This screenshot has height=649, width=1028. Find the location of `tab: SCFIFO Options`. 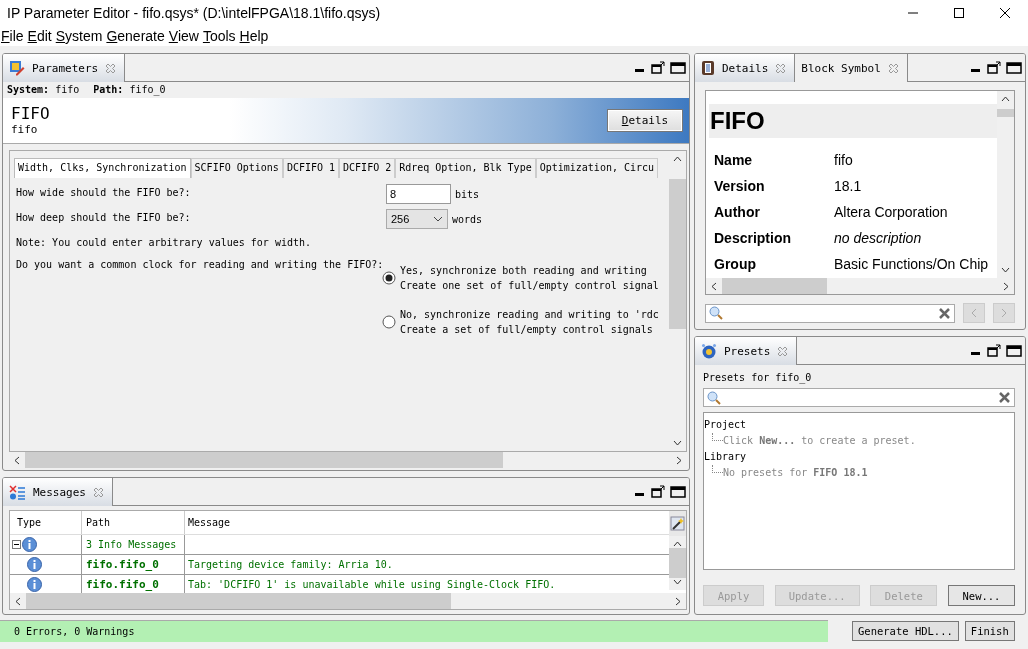

tab: SCFIFO Options is located at coordinates (236, 168).